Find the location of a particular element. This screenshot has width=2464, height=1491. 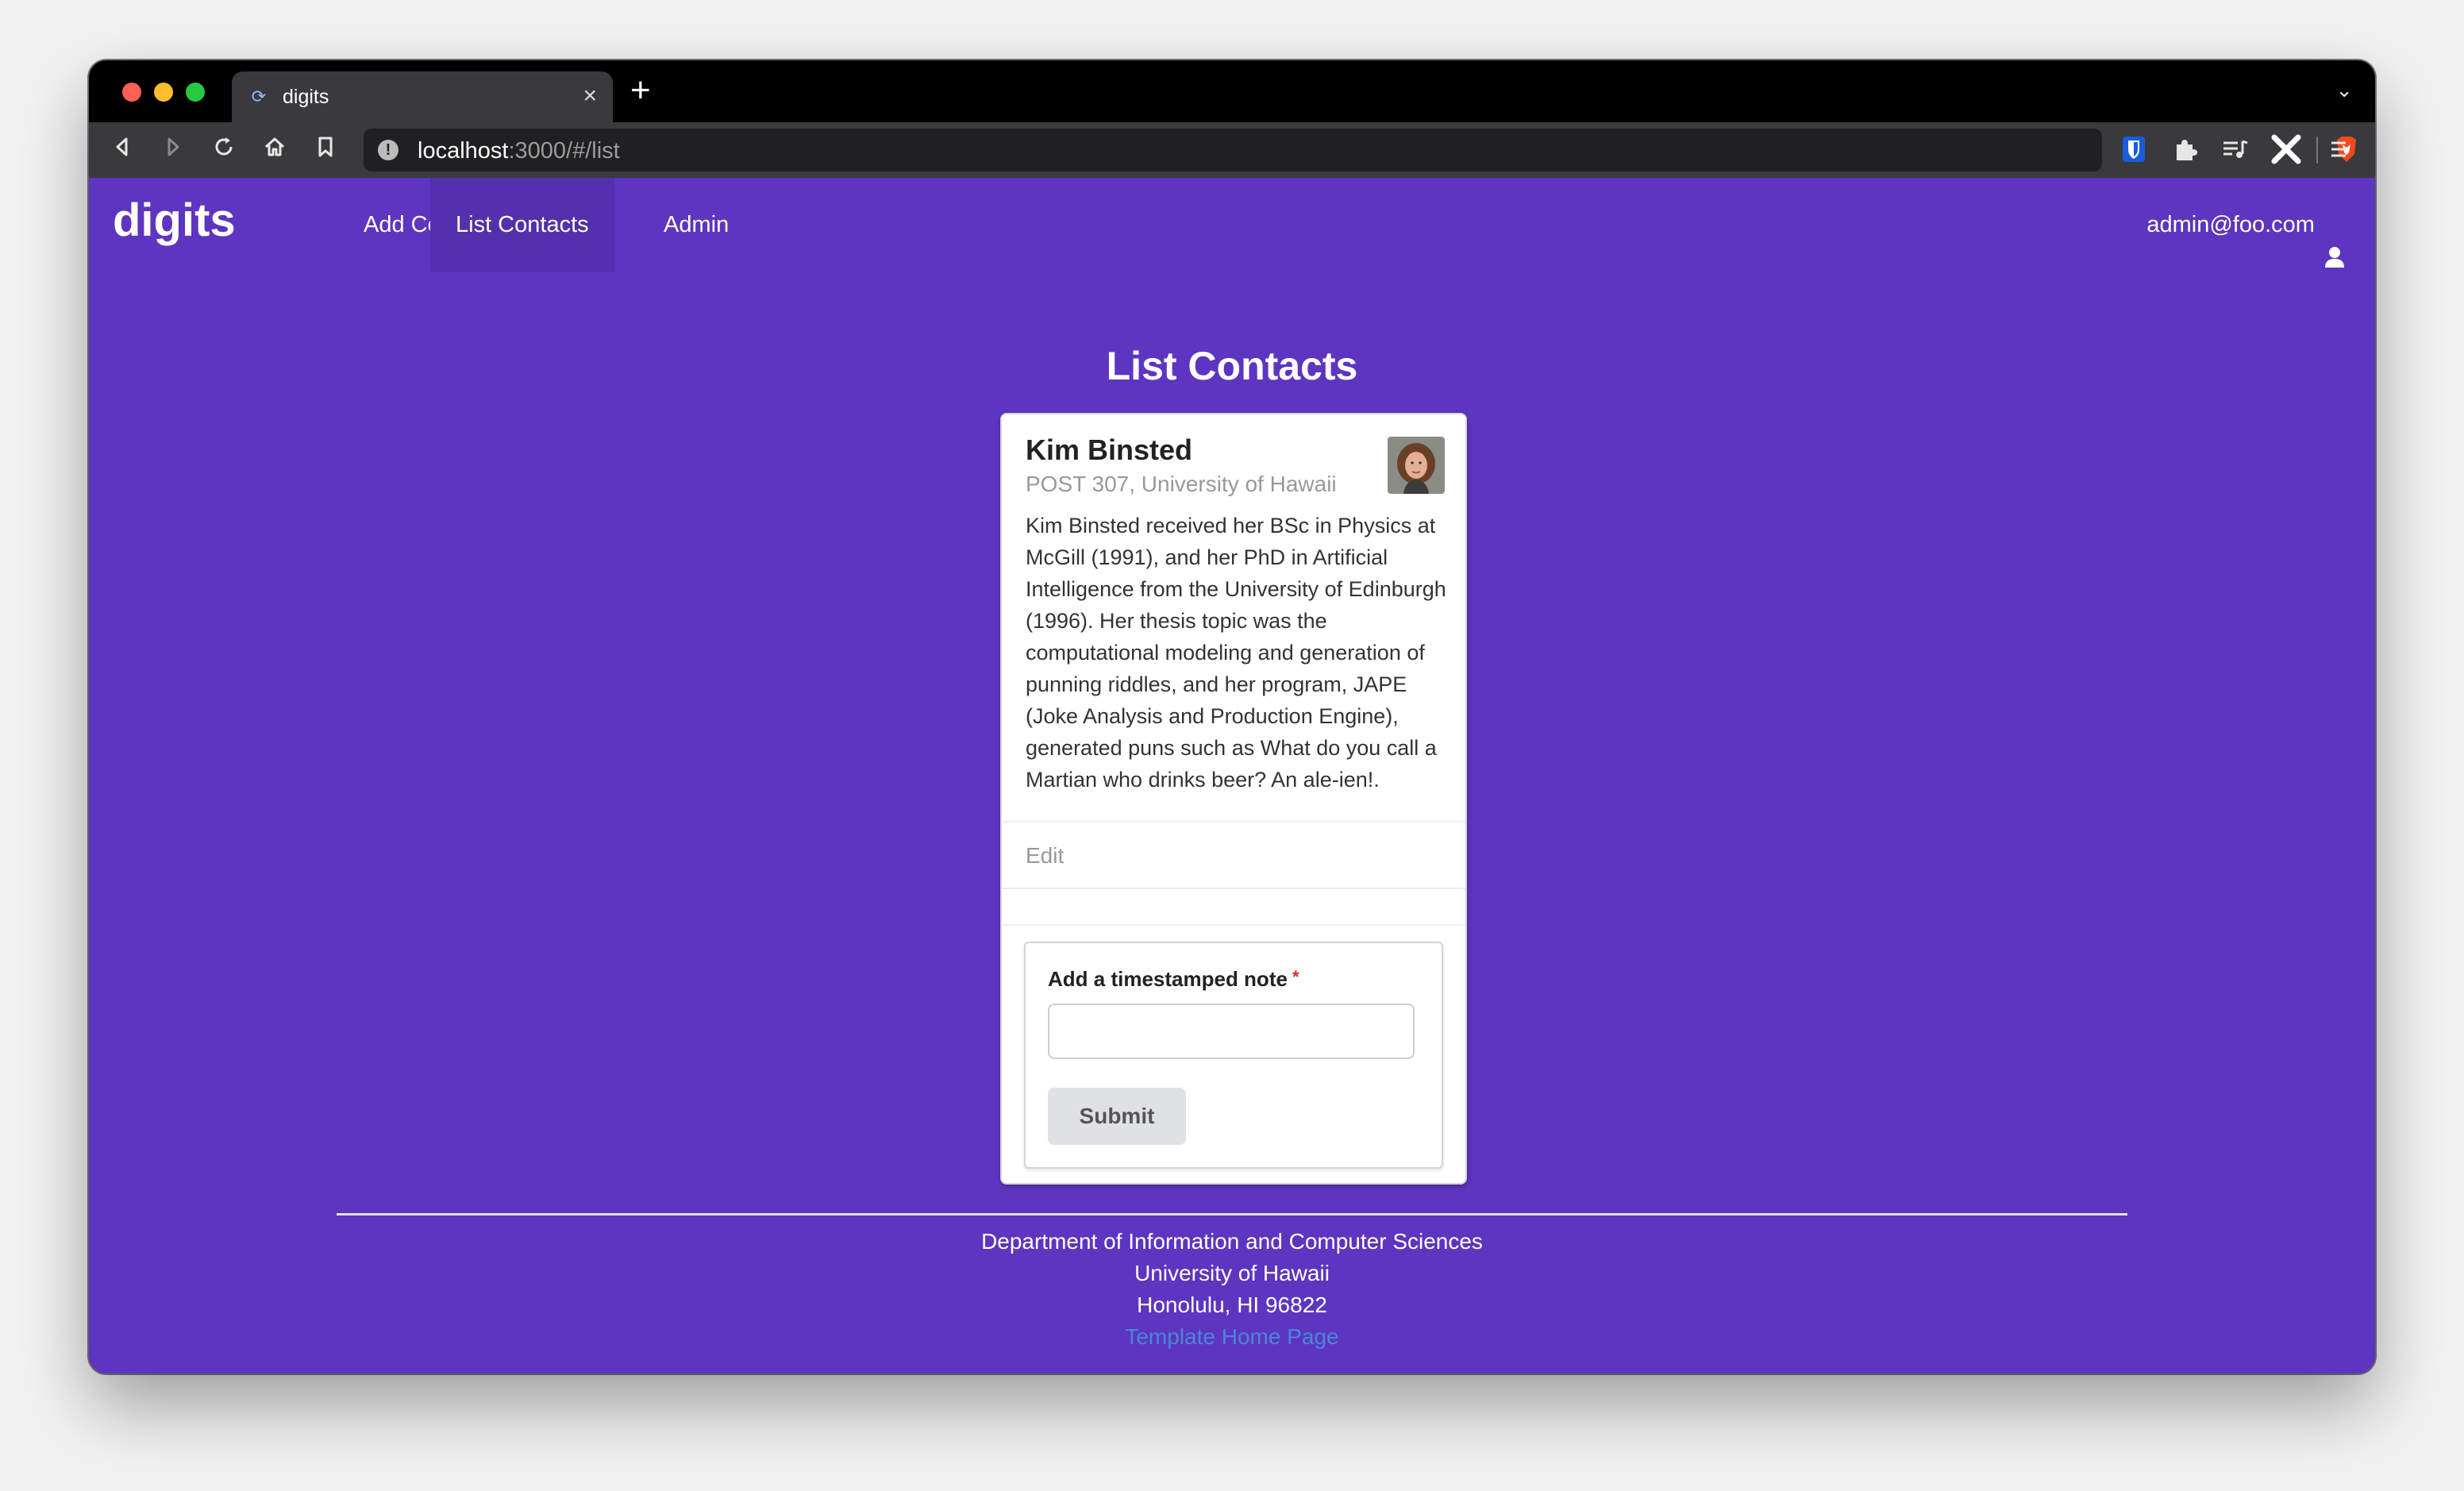

nav-list-contacts: List Contacts is located at coordinates (522, 225).